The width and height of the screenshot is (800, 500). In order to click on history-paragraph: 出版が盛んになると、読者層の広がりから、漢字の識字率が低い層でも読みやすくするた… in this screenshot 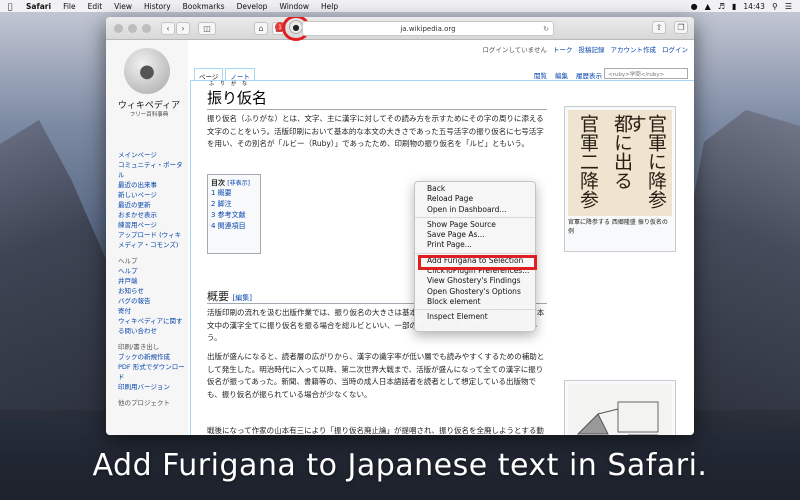, I will do `click(376, 375)`.